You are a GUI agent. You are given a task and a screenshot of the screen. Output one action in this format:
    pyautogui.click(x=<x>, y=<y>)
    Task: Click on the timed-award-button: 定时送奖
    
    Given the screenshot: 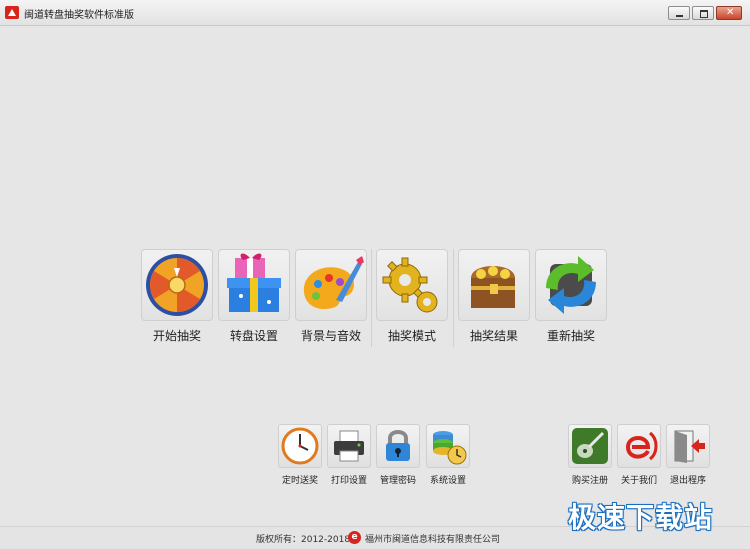 What is the action you would take?
    pyautogui.click(x=301, y=455)
    